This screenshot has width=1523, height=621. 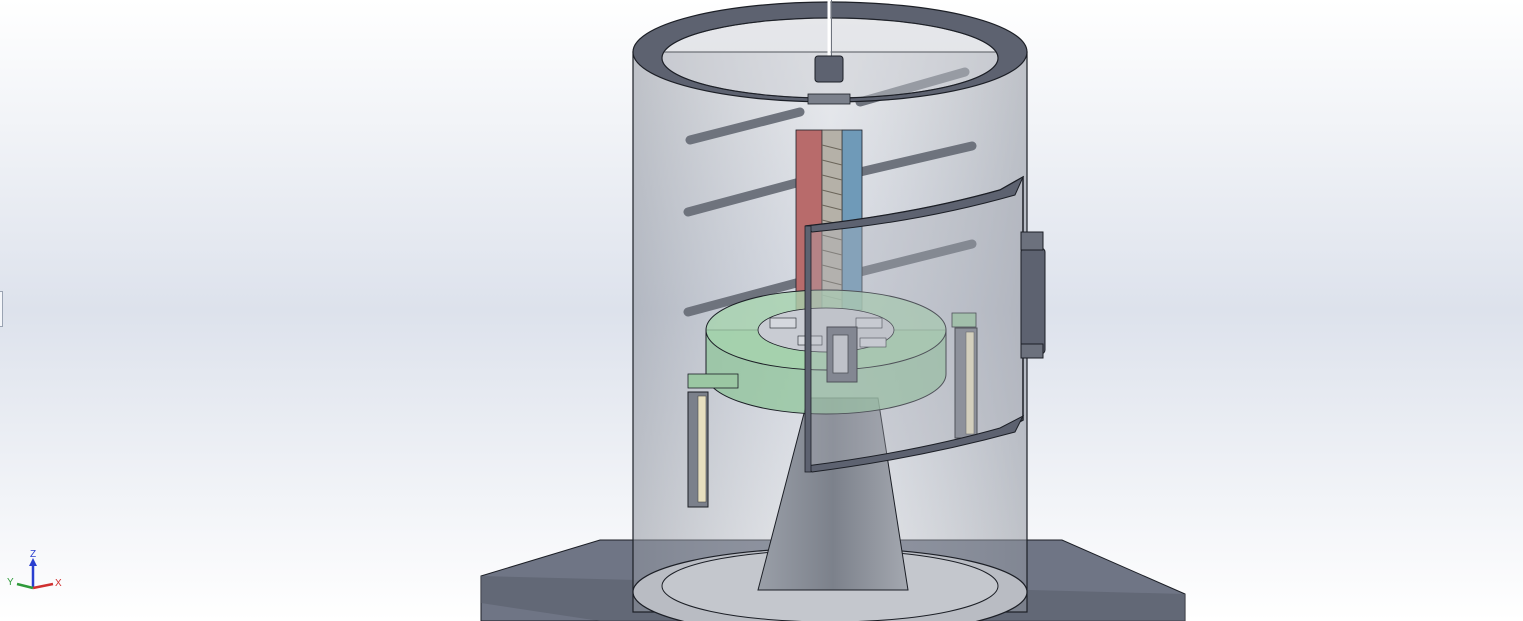 I want to click on side-panel-collapse-tab, so click(x=1, y=309).